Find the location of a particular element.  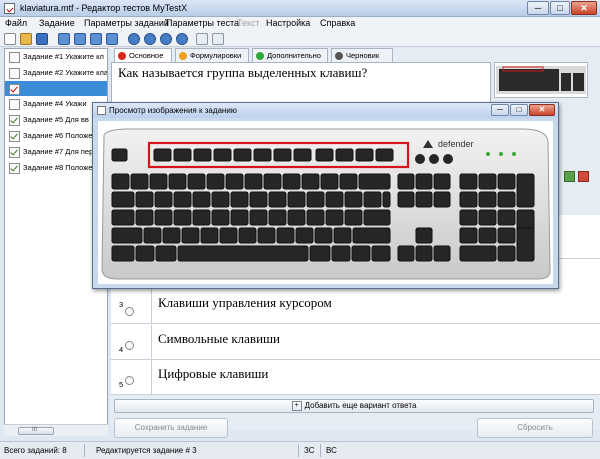

menu-text: Текст is located at coordinates (248, 23).